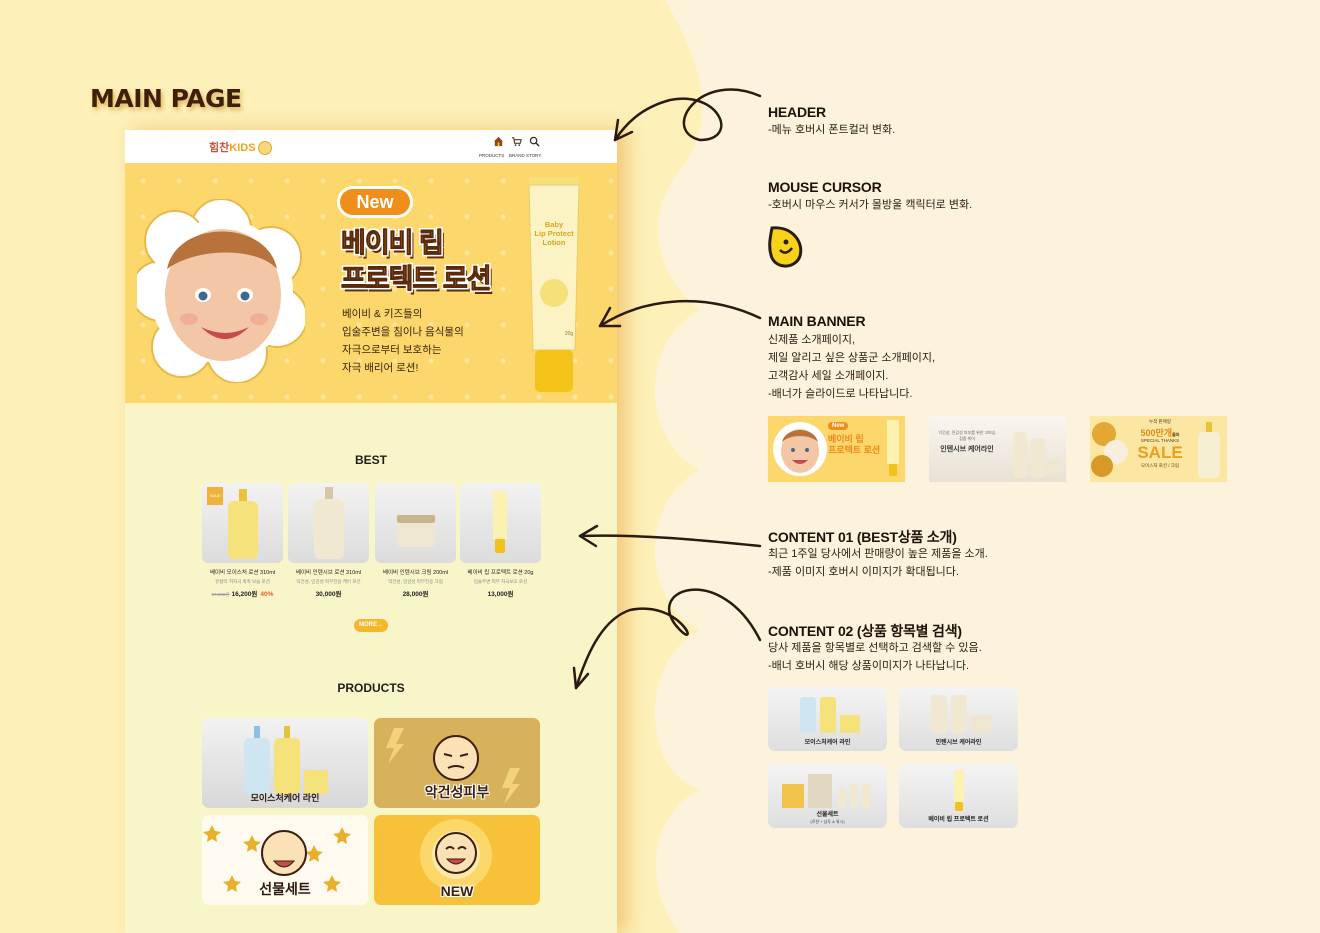 The width and height of the screenshot is (1320, 933). I want to click on product-name: 베이비 립 프로텍트 로션 20g, so click(500, 573).